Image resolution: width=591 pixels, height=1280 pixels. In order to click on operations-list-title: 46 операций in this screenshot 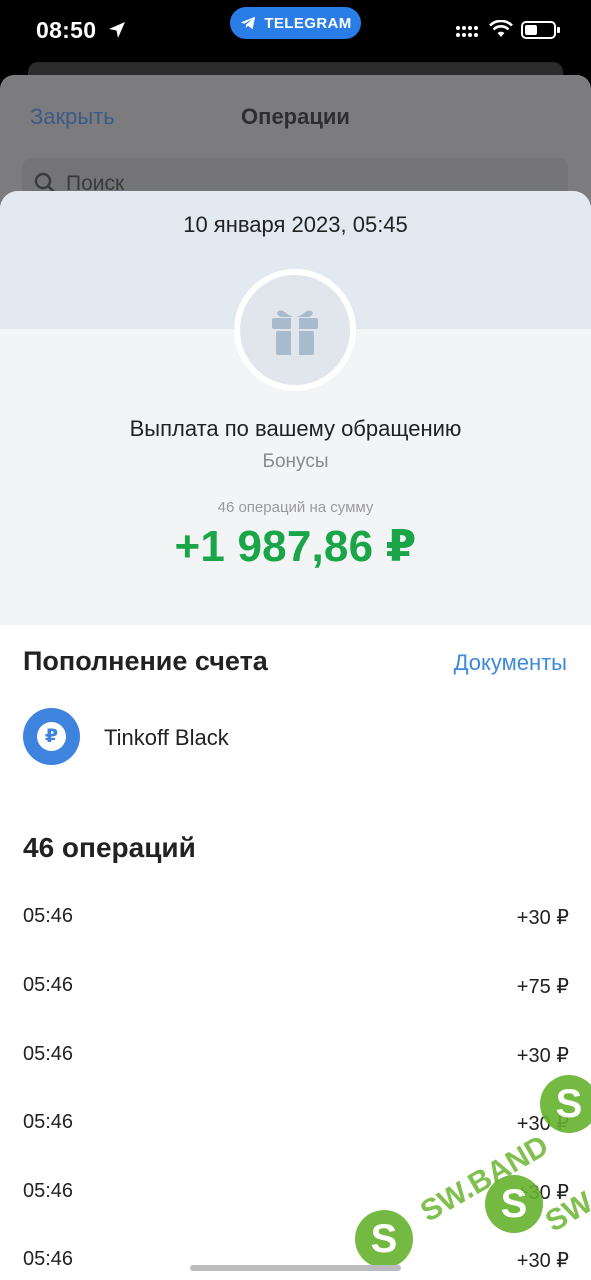, I will do `click(109, 847)`.